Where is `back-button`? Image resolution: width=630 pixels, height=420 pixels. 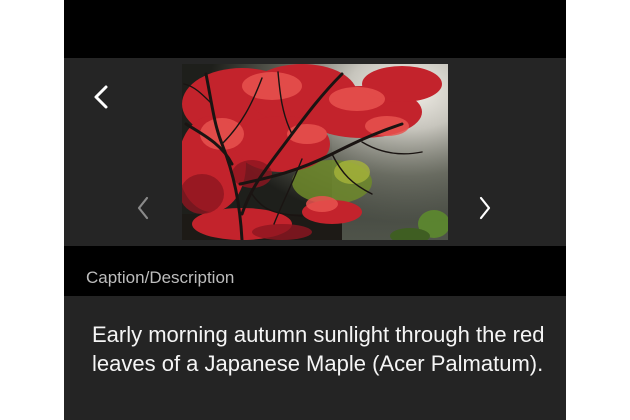 back-button is located at coordinates (101, 97).